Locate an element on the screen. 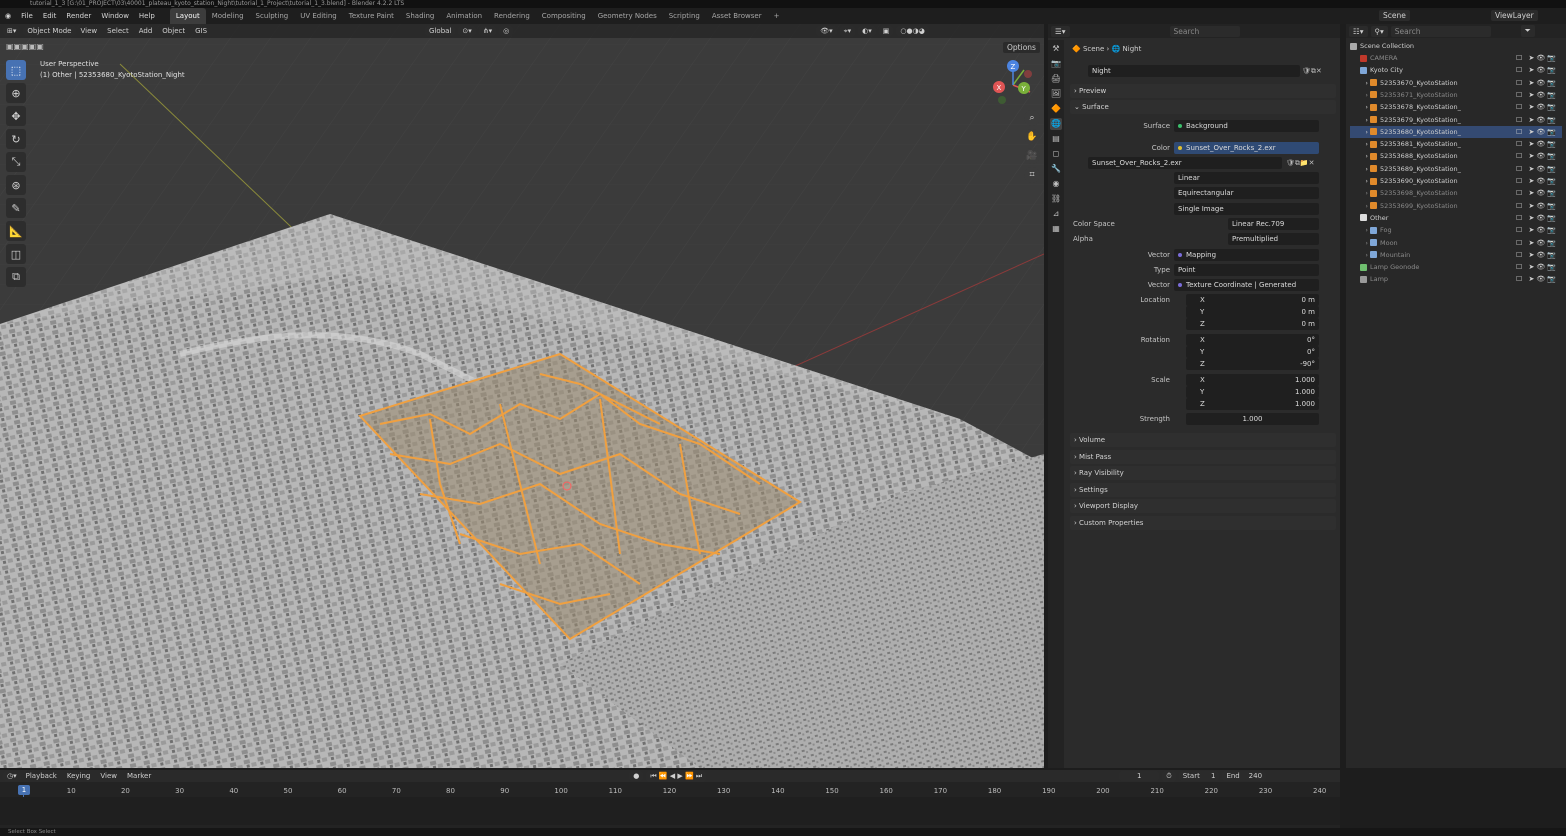 The image size is (1566, 836). outliner-item: › 52353699_KyotoStation ☐ ➤👁📷 is located at coordinates (1456, 206).